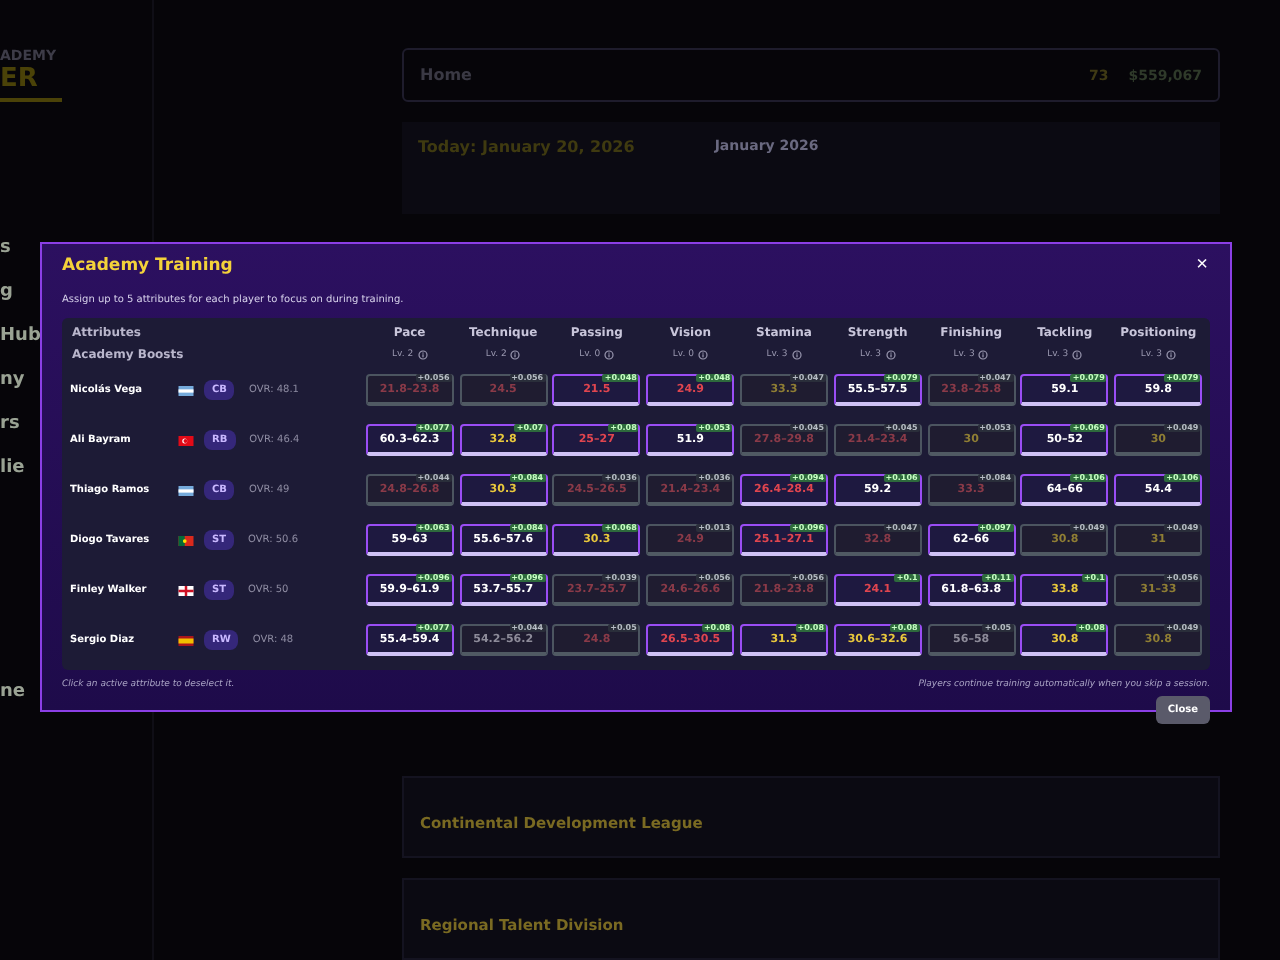  Describe the element at coordinates (19, 79) in the screenshot. I see `brand-text: ER` at that location.